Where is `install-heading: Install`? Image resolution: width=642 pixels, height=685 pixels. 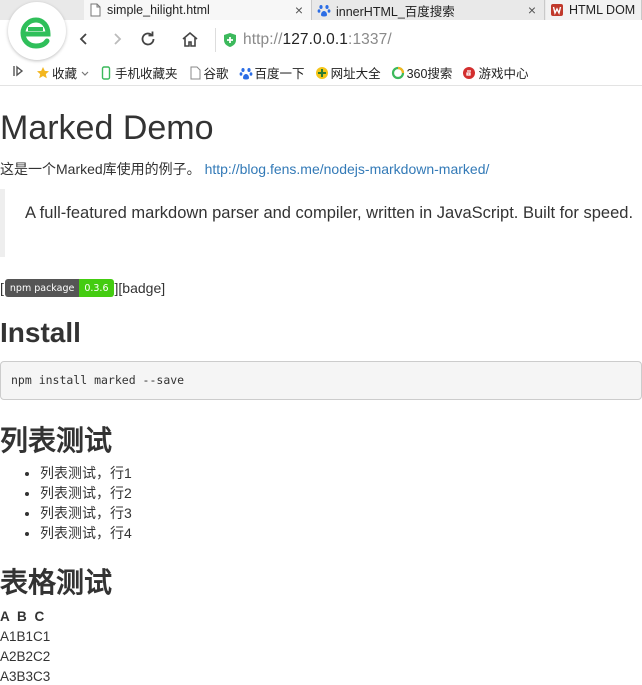
install-heading: Install is located at coordinates (40, 332).